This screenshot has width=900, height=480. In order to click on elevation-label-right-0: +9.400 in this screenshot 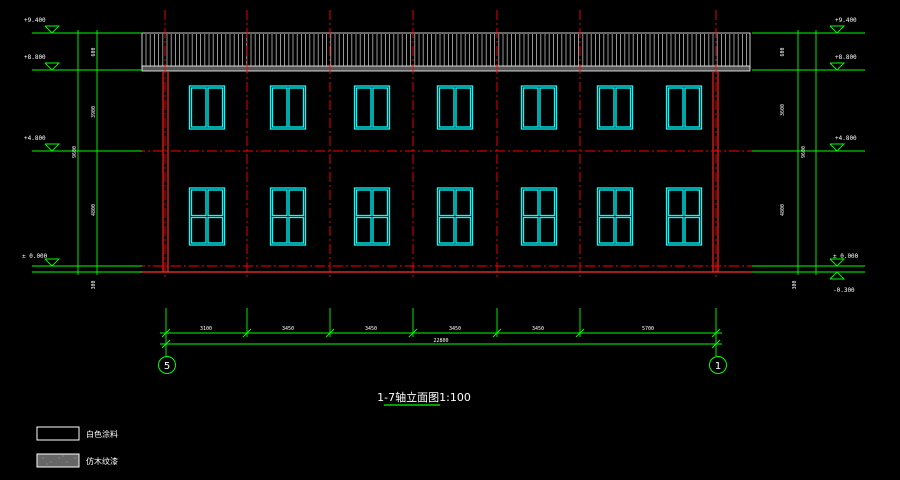, I will do `click(846, 20)`.